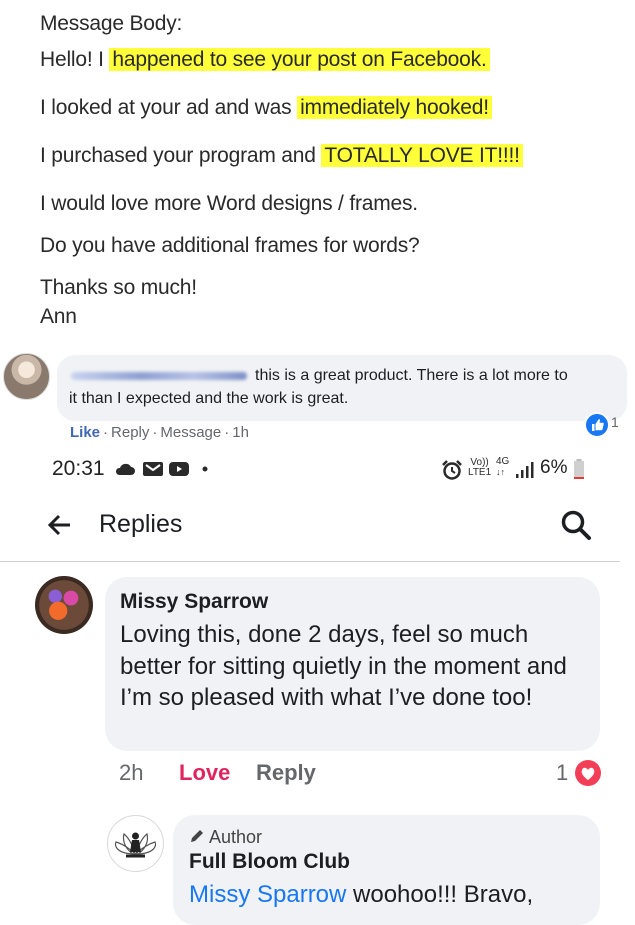  Describe the element at coordinates (615, 422) in the screenshot. I see `like-count: 1` at that location.